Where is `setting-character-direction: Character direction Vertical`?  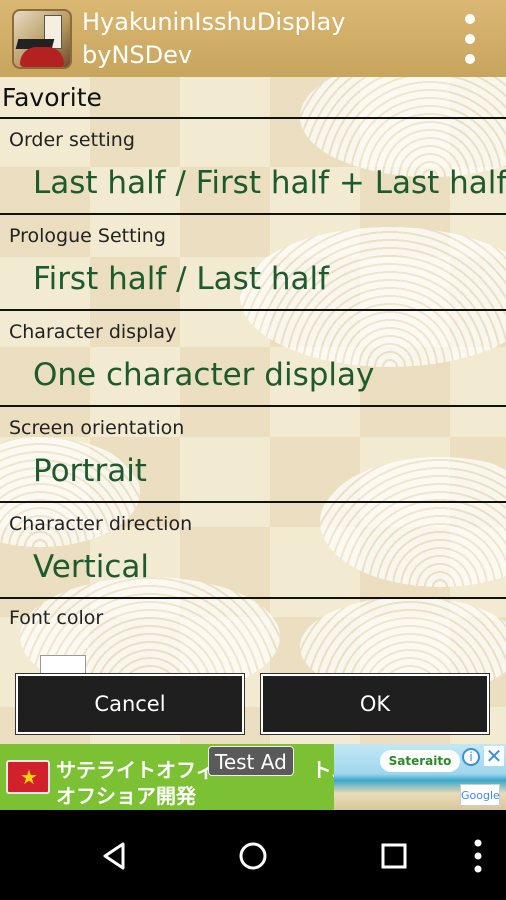
setting-character-direction: Character direction Vertical is located at coordinates (253, 551).